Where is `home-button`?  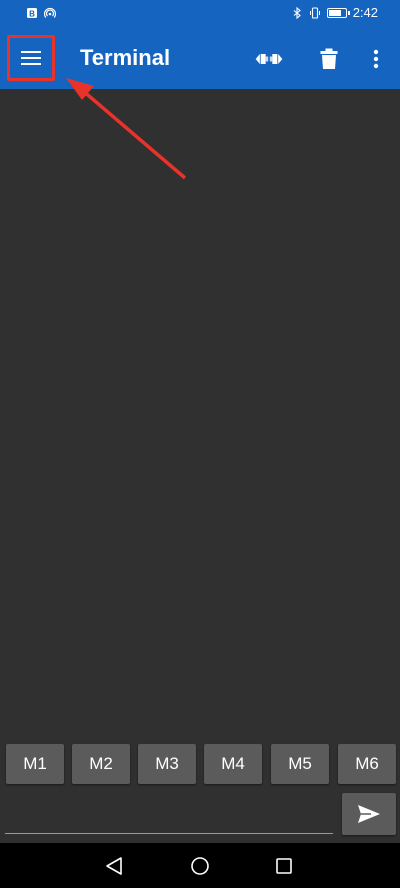 home-button is located at coordinates (200, 866).